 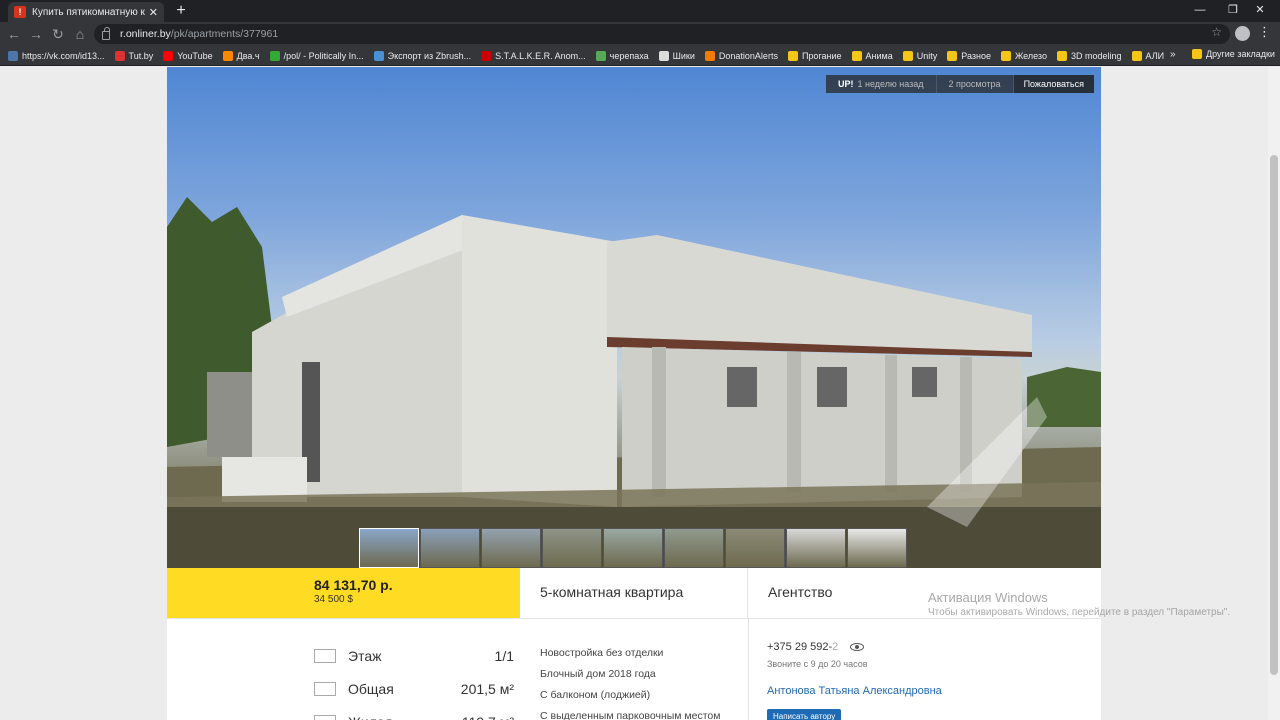 I want to click on bookmarks-overflow-button: », so click(x=1173, y=54).